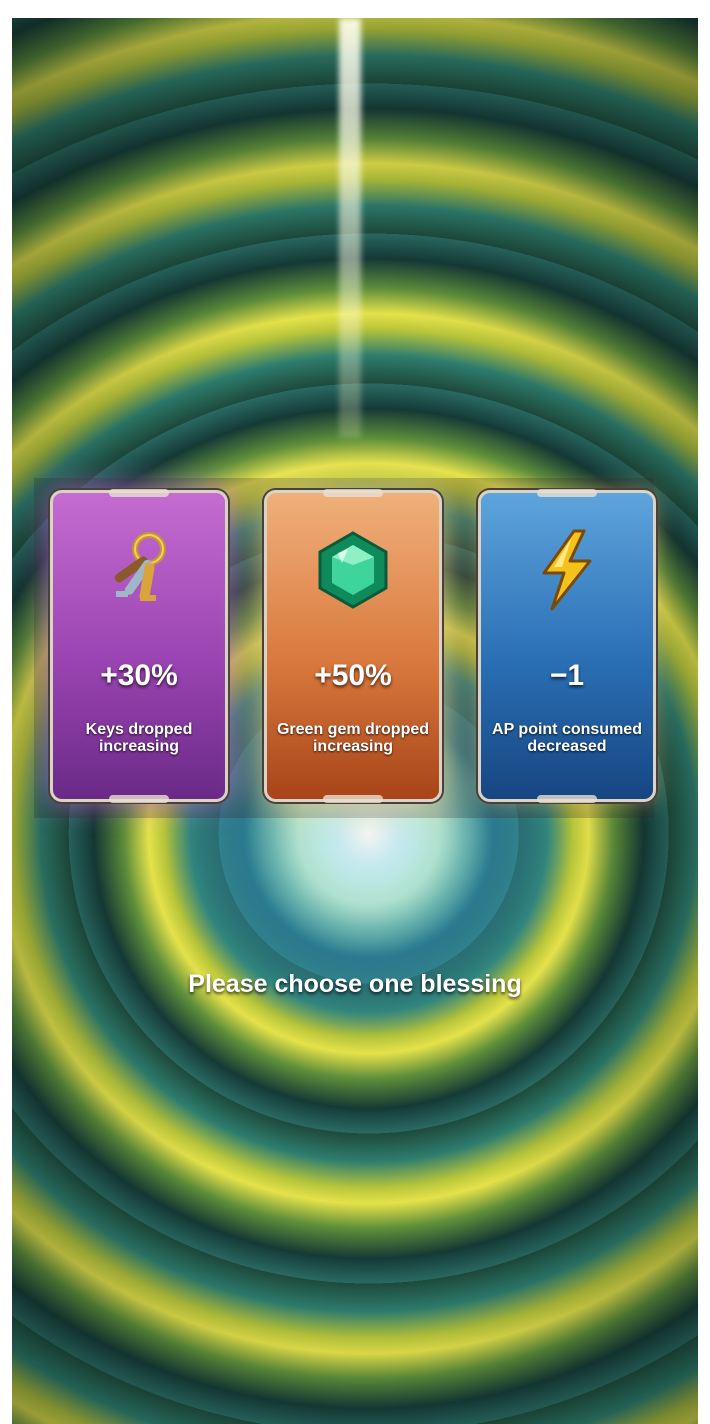 The height and width of the screenshot is (1424, 710). I want to click on card-value: +50%, so click(353, 675).